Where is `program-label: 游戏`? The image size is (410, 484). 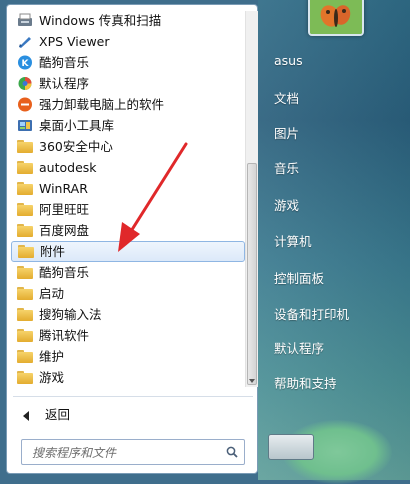
program-label: 游戏 is located at coordinates (52, 377).